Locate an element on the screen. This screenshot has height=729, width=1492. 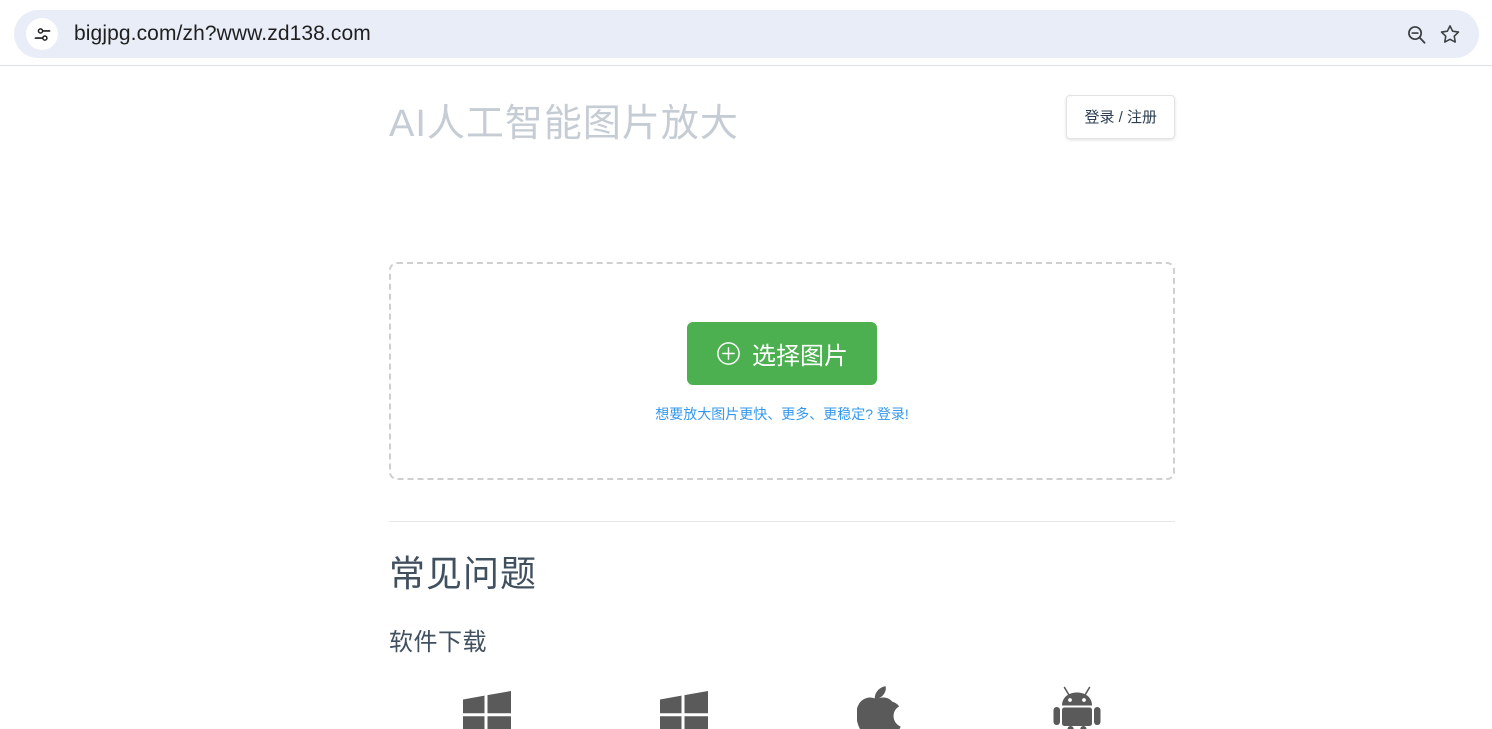
zoom-out-button is located at coordinates (1419, 34).